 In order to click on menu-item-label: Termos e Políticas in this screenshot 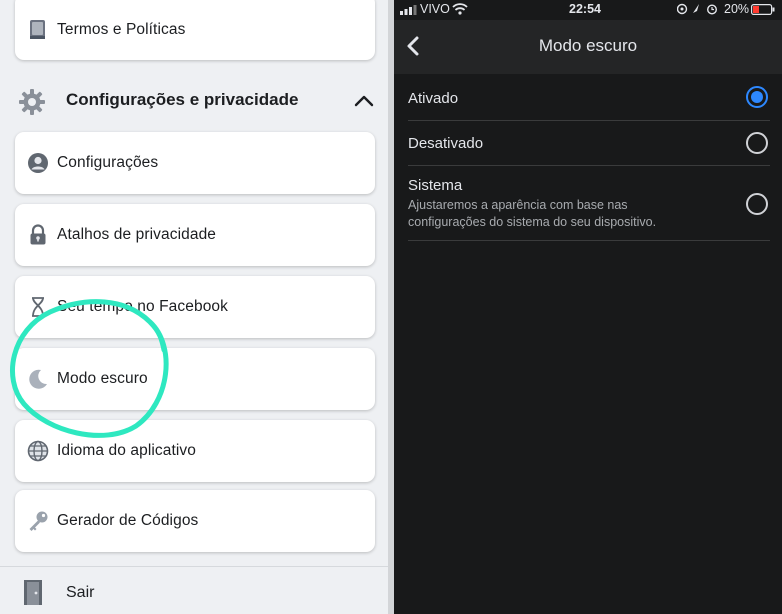, I will do `click(121, 29)`.